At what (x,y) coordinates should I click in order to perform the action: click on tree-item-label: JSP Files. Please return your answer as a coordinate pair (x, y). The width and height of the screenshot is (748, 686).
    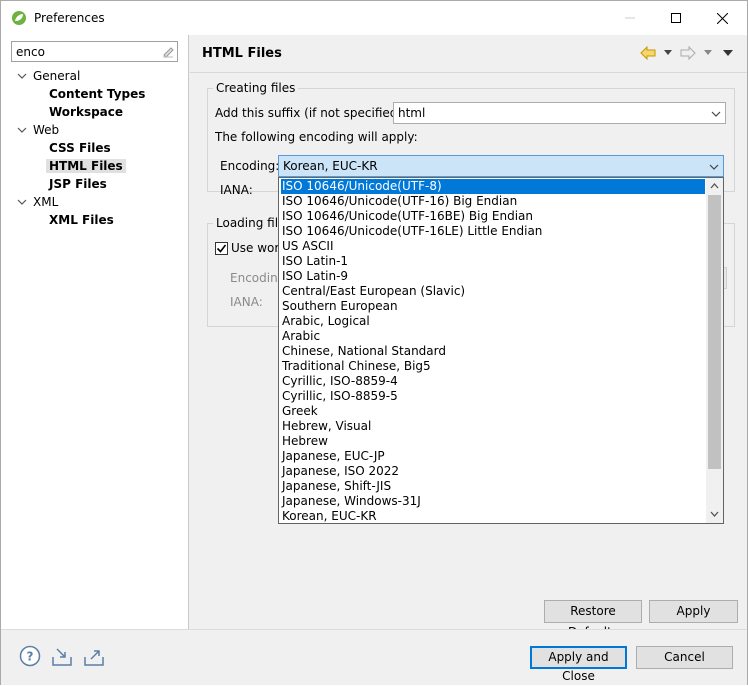
    Looking at the image, I should click on (78, 184).